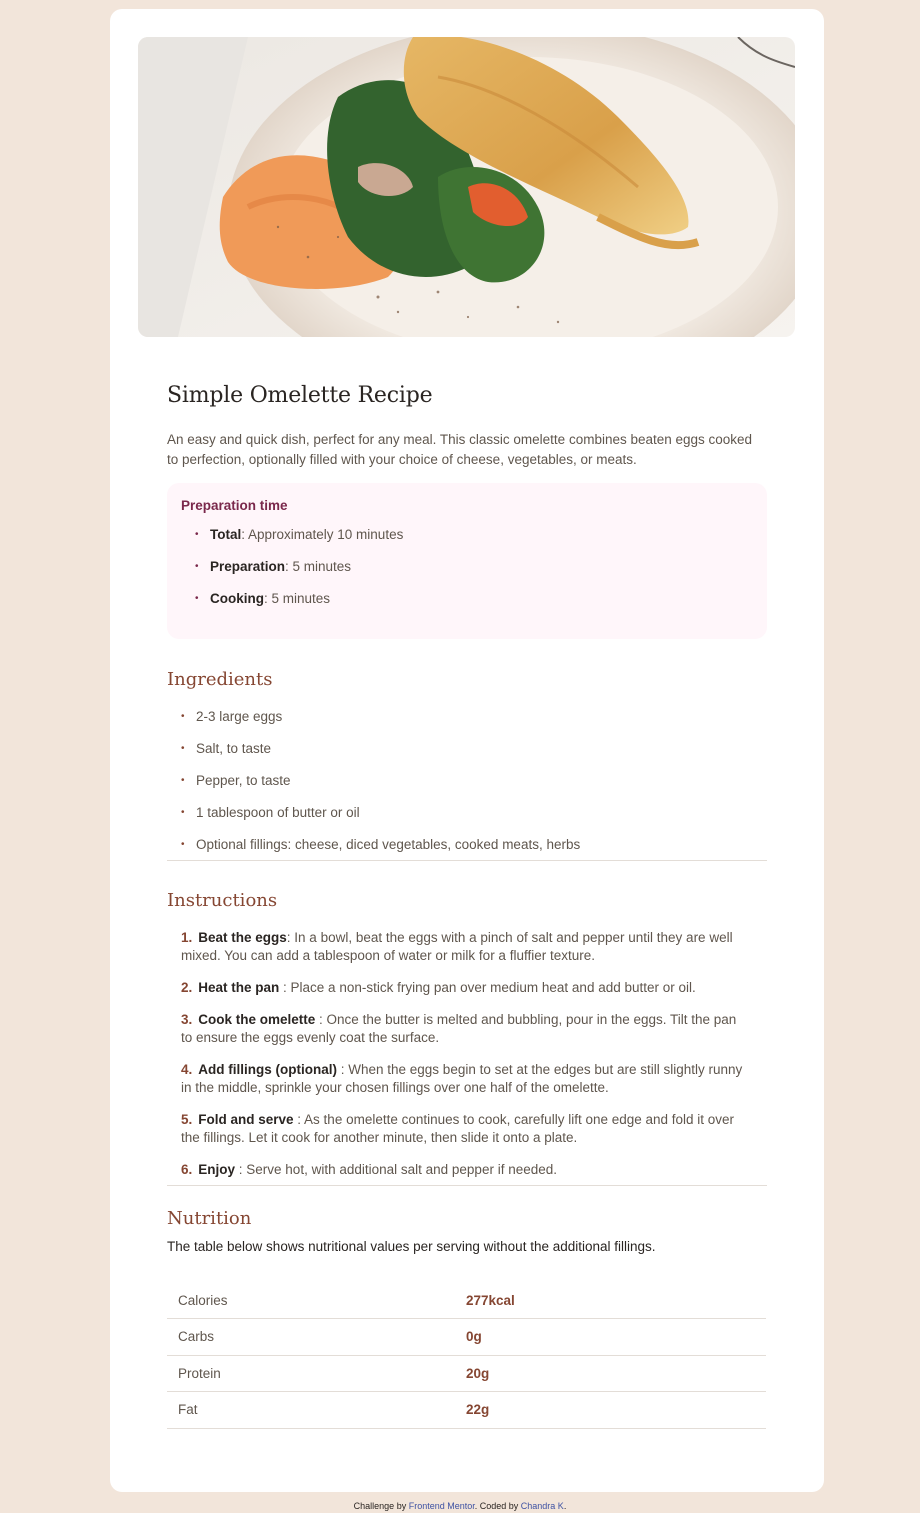 The height and width of the screenshot is (1513, 920). What do you see at coordinates (217, 1169) in the screenshot?
I see `step-label: Enjoy` at bounding box center [217, 1169].